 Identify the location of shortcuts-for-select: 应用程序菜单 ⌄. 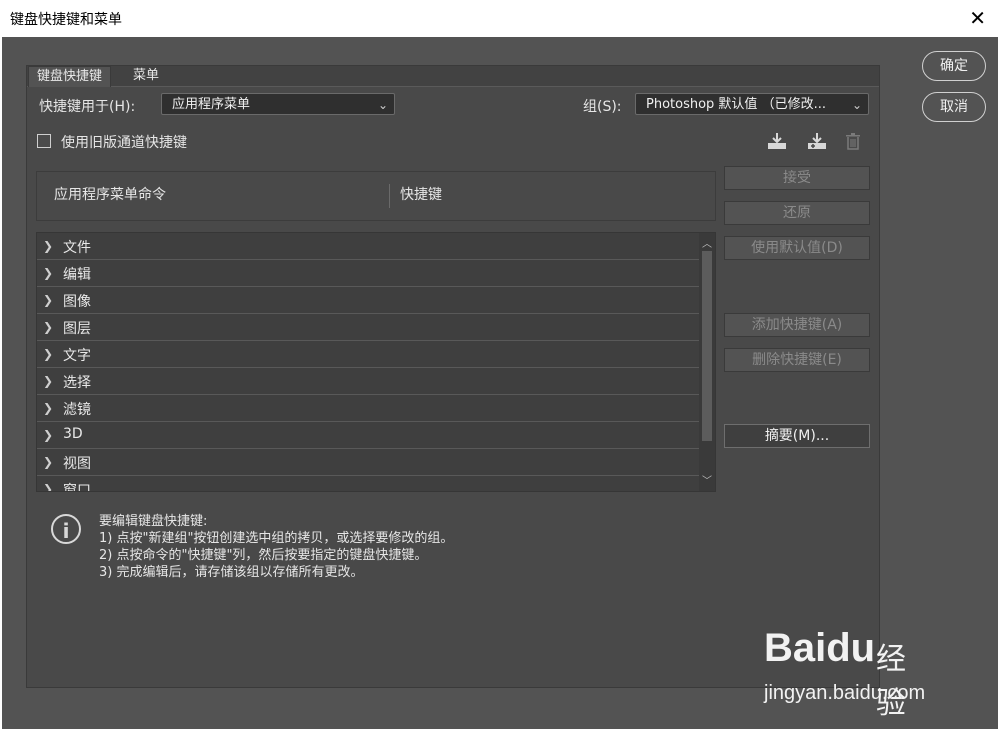
(278, 104).